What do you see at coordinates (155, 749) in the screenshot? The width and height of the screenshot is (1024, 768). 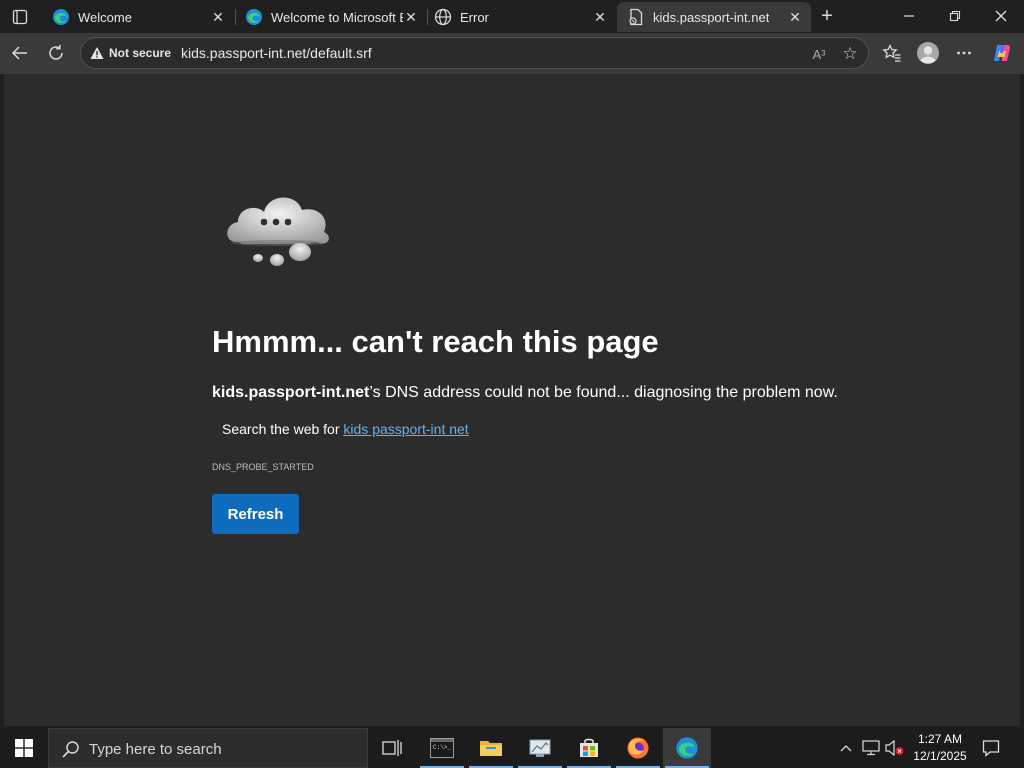 I see `search-placeholder: Type here to search` at bounding box center [155, 749].